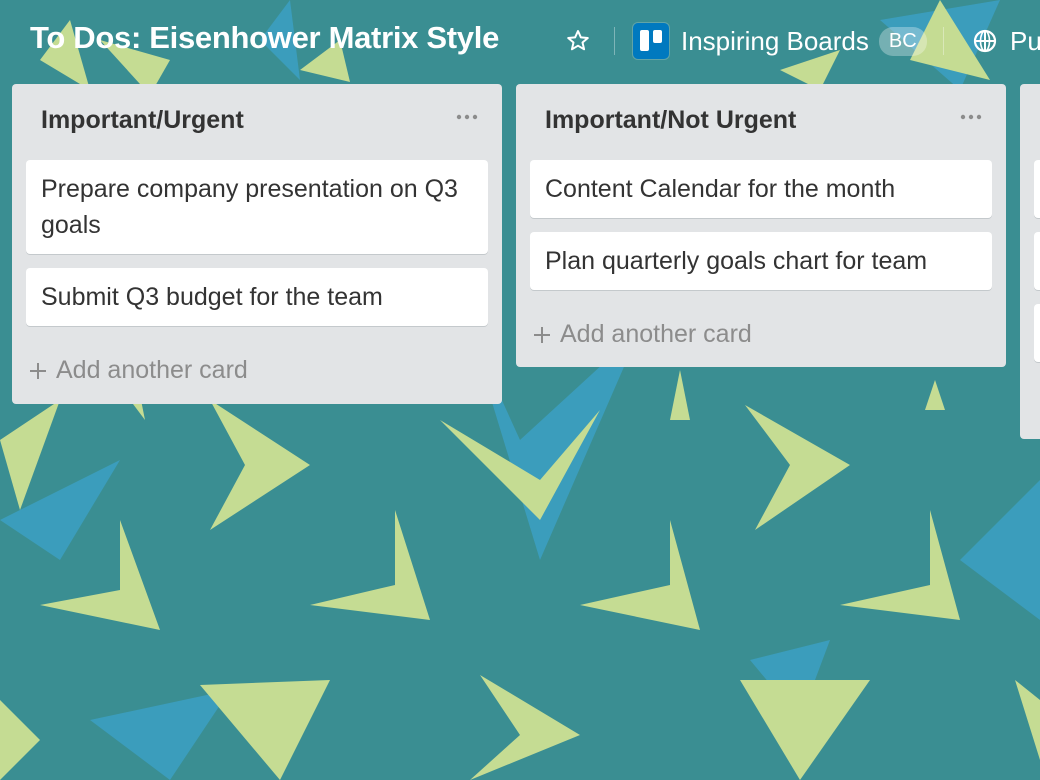  What do you see at coordinates (142, 120) in the screenshot?
I see `list-title: Important/Urgent` at bounding box center [142, 120].